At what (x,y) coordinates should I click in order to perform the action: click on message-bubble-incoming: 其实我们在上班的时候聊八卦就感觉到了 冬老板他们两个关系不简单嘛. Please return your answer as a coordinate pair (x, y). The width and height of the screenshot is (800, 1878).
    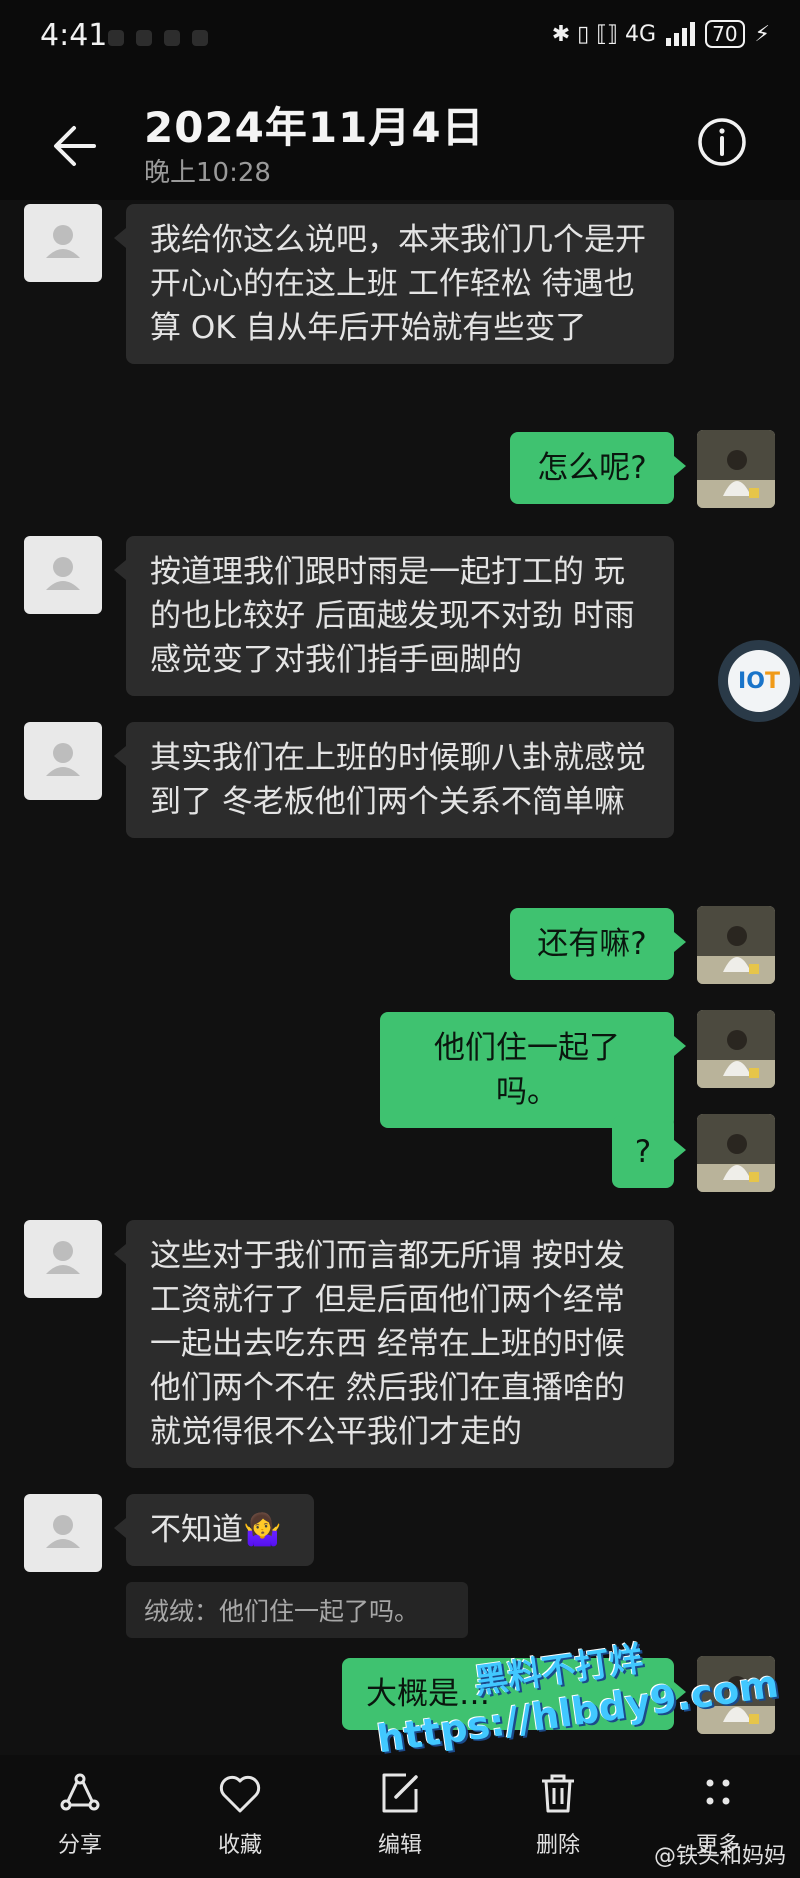
    Looking at the image, I should click on (394, 780).